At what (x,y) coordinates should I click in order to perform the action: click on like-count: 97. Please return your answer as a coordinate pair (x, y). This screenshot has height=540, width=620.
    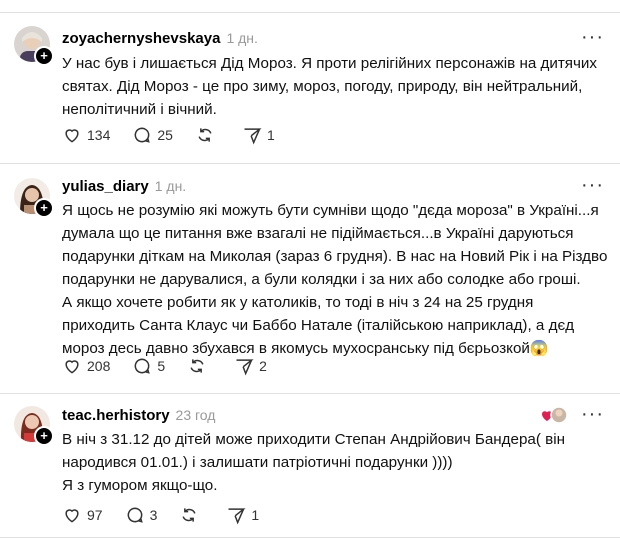
    Looking at the image, I should click on (95, 515).